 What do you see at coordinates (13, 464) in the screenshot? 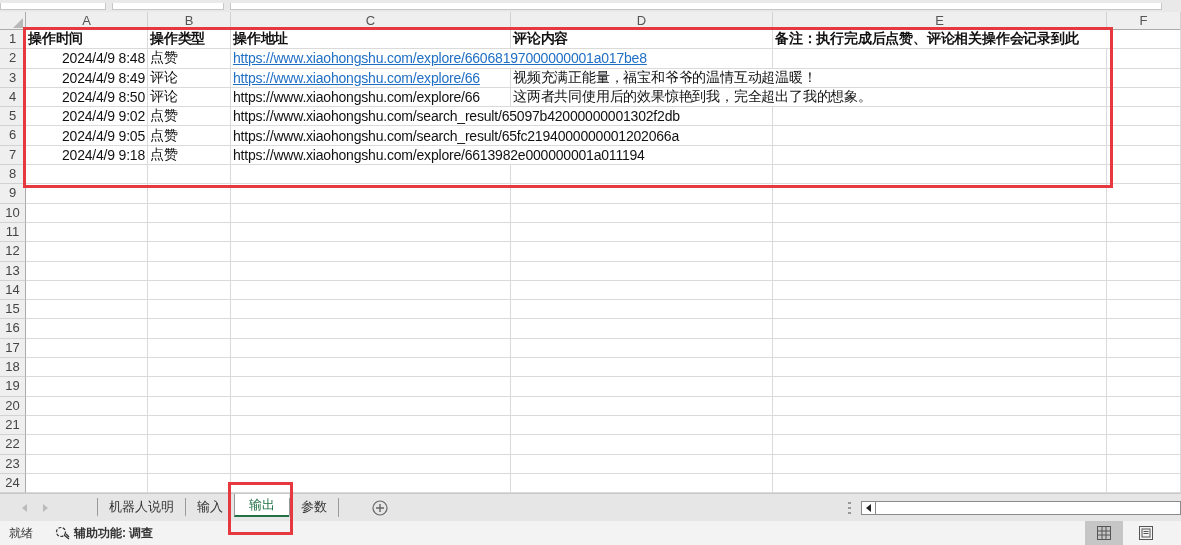
I see `row-number: 23` at bounding box center [13, 464].